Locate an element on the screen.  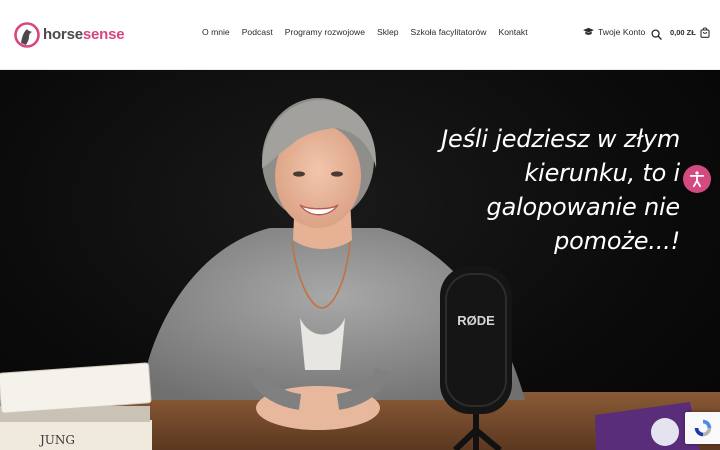
logo-text: horsesense is located at coordinates (84, 35).